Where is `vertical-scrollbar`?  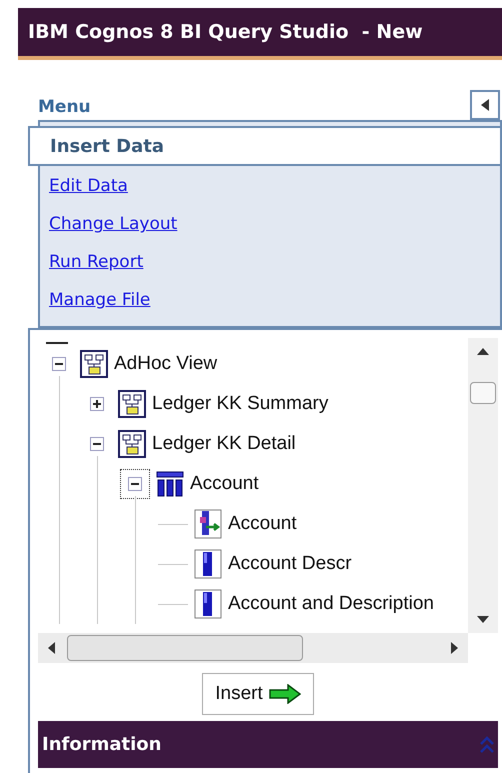
vertical-scrollbar is located at coordinates (483, 485).